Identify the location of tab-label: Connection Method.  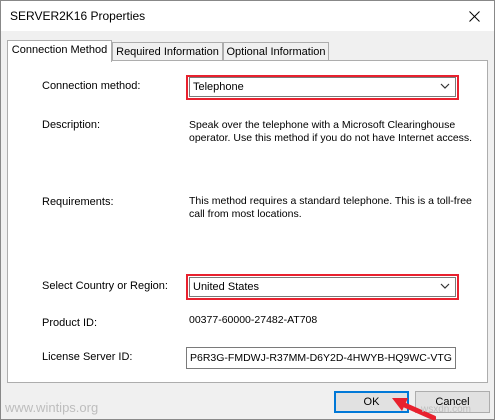
(59, 50).